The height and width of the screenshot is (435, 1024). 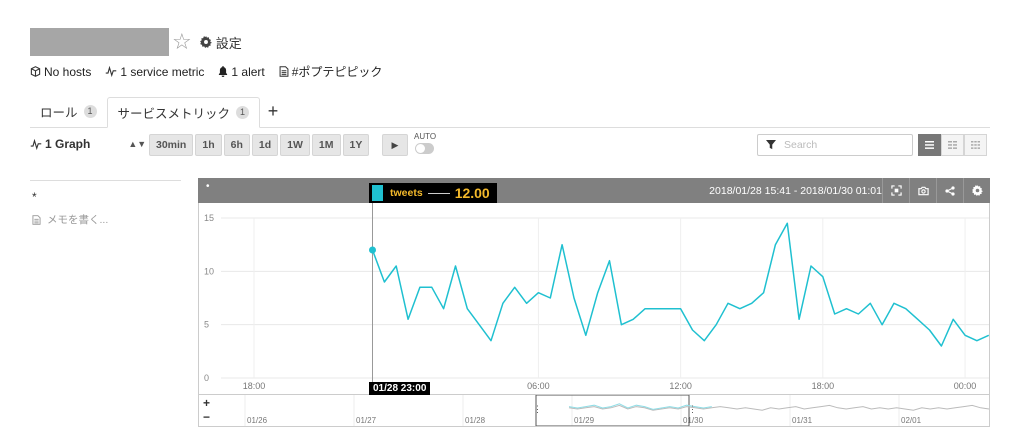 What do you see at coordinates (377, 193) in the screenshot?
I see `series-swatch` at bounding box center [377, 193].